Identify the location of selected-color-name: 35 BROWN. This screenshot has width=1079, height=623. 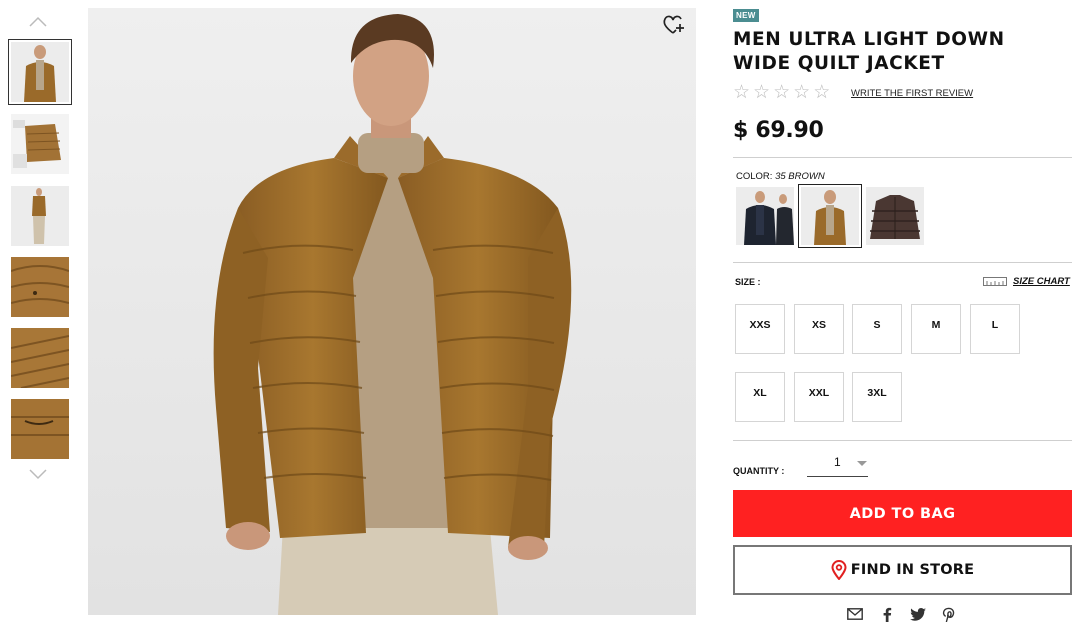
(800, 176).